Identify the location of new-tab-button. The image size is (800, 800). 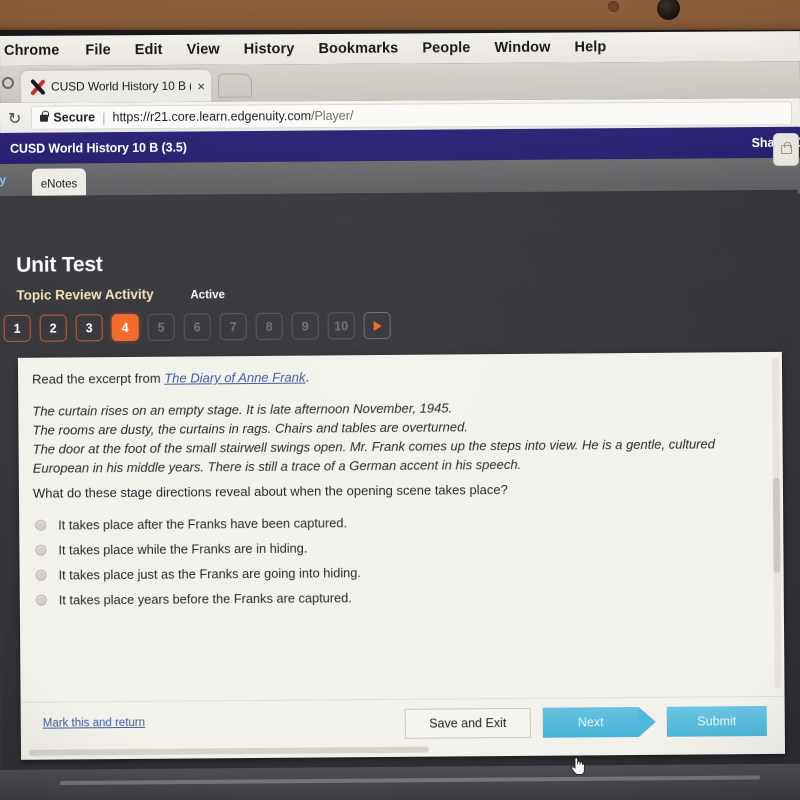
(235, 85).